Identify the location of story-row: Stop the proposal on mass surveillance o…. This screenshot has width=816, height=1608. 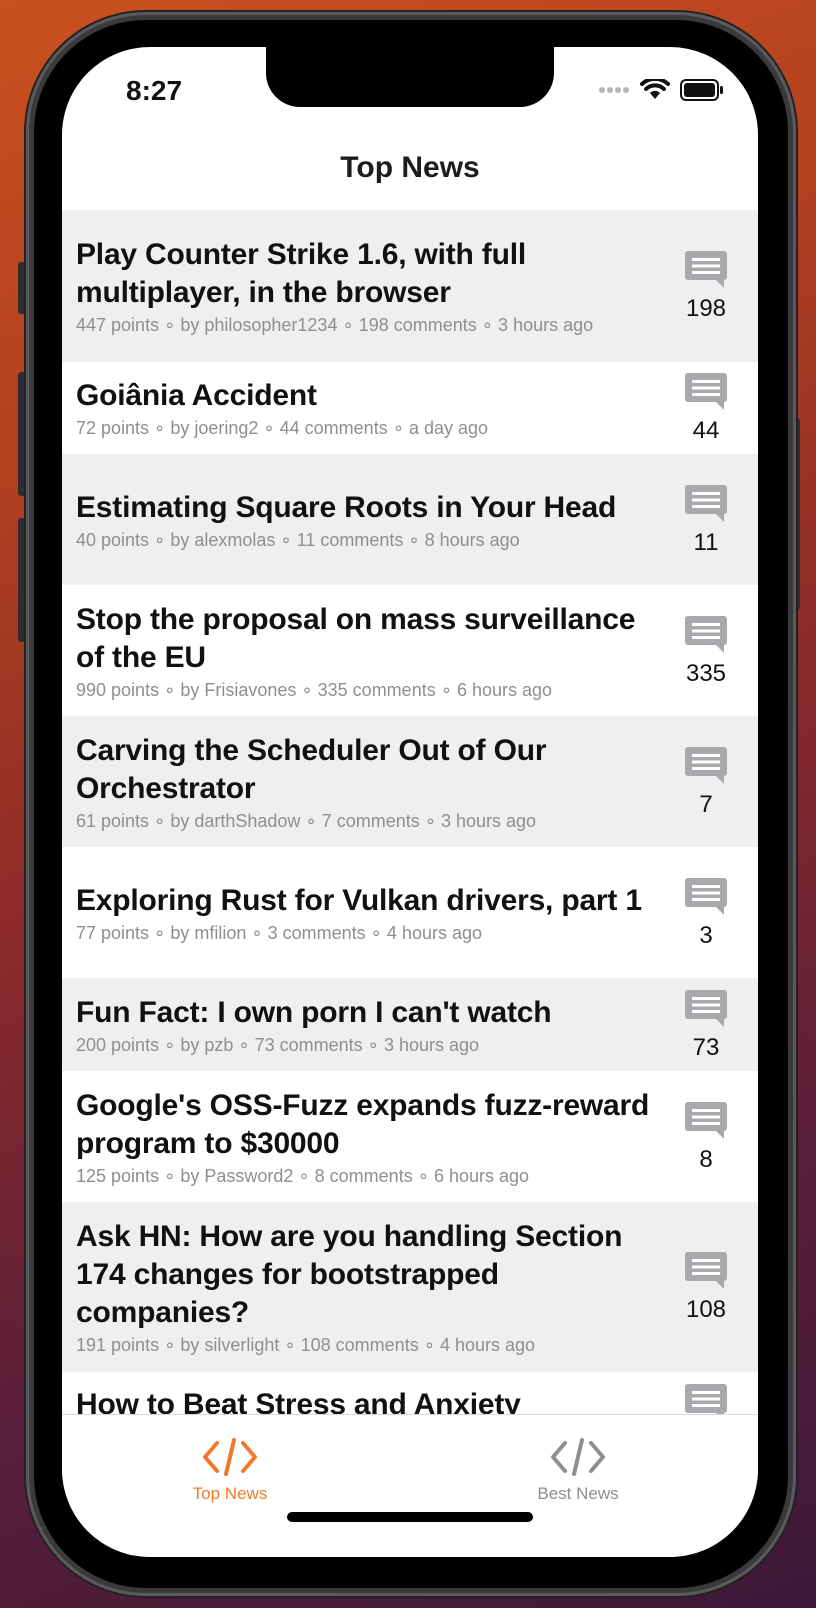
(410, 650).